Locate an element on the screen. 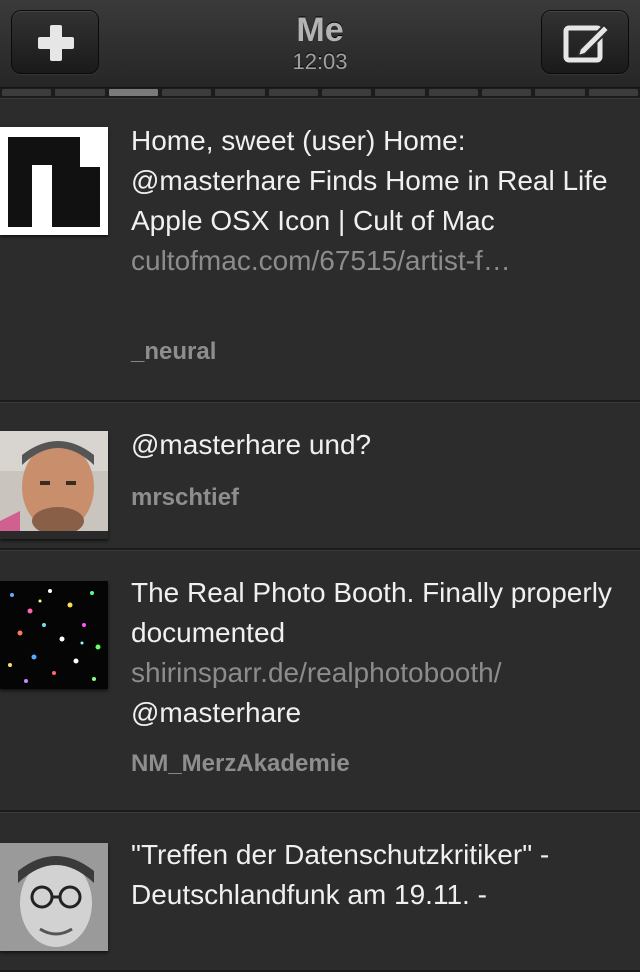 Image resolution: width=640 pixels, height=972 pixels. navigation-bar: Me 12:03 is located at coordinates (320, 44).